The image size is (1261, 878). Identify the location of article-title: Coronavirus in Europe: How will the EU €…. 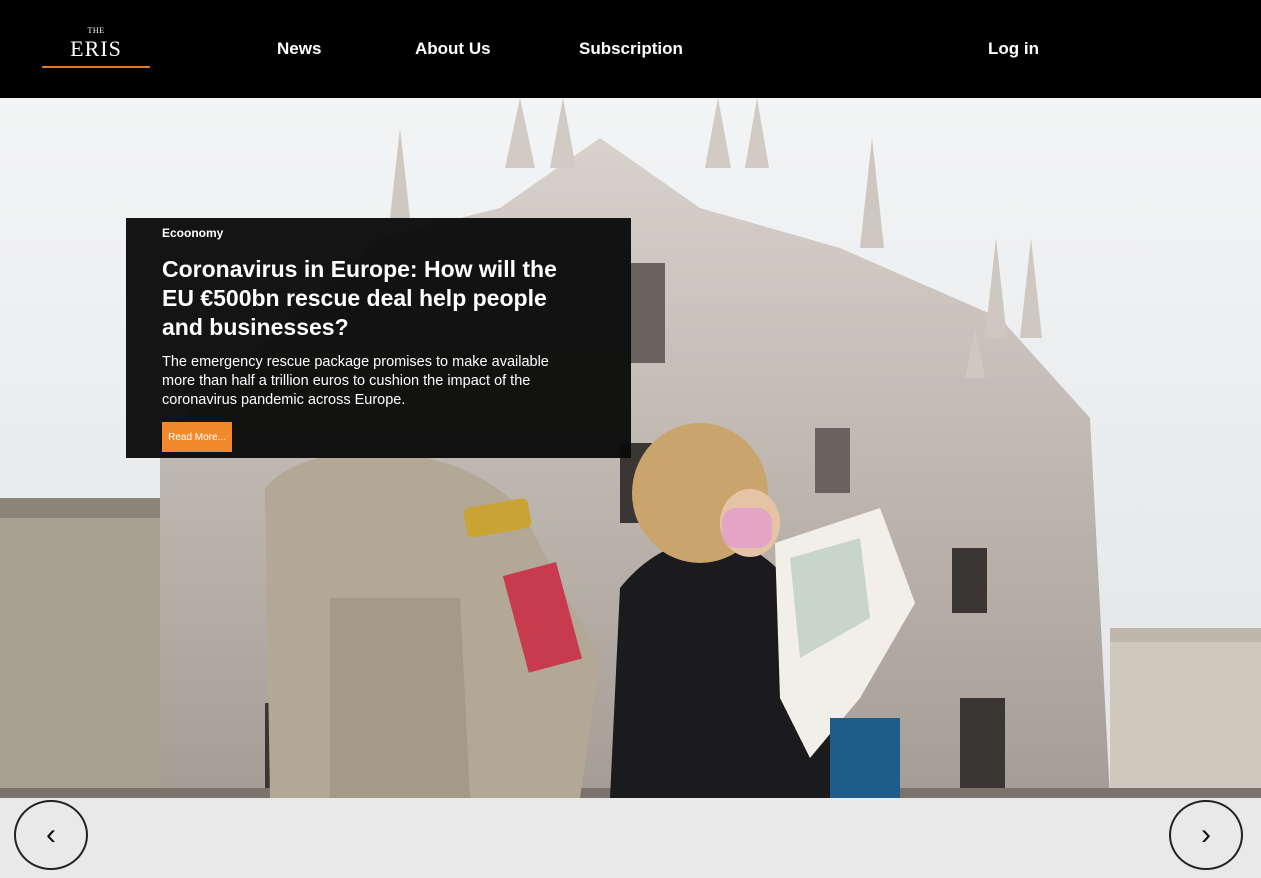
(362, 298).